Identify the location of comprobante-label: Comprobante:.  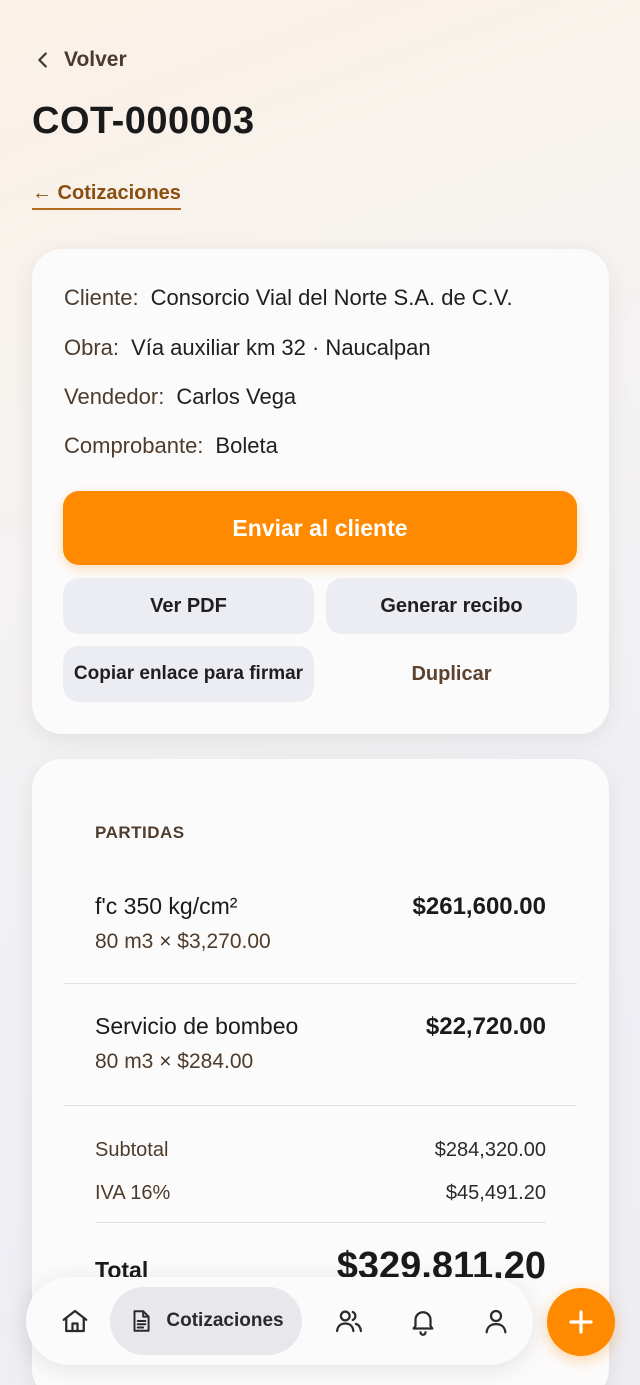
(134, 445).